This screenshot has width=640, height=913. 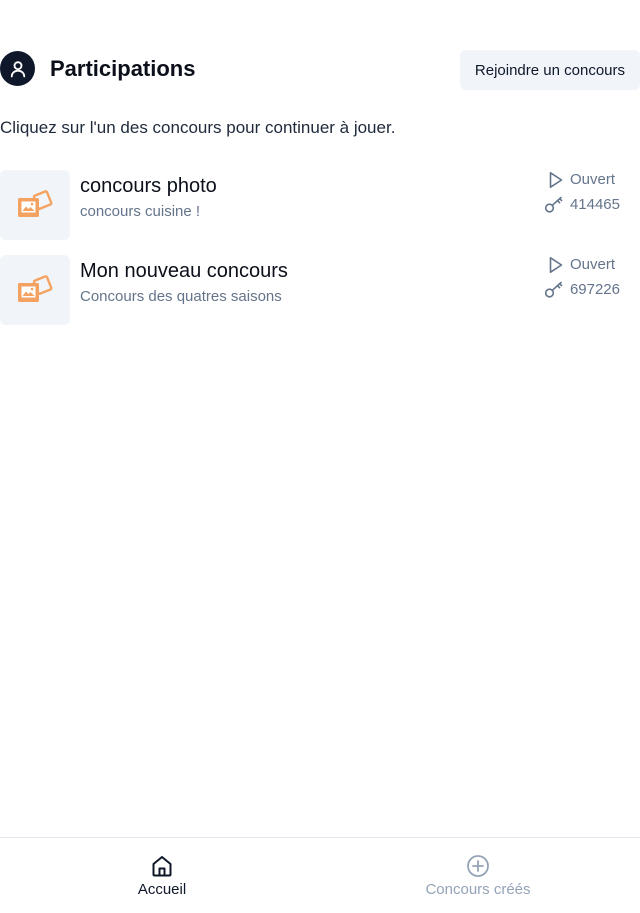 I want to click on contest-item: concours photo concours cuisine ! Ouvert, so click(x=320, y=205).